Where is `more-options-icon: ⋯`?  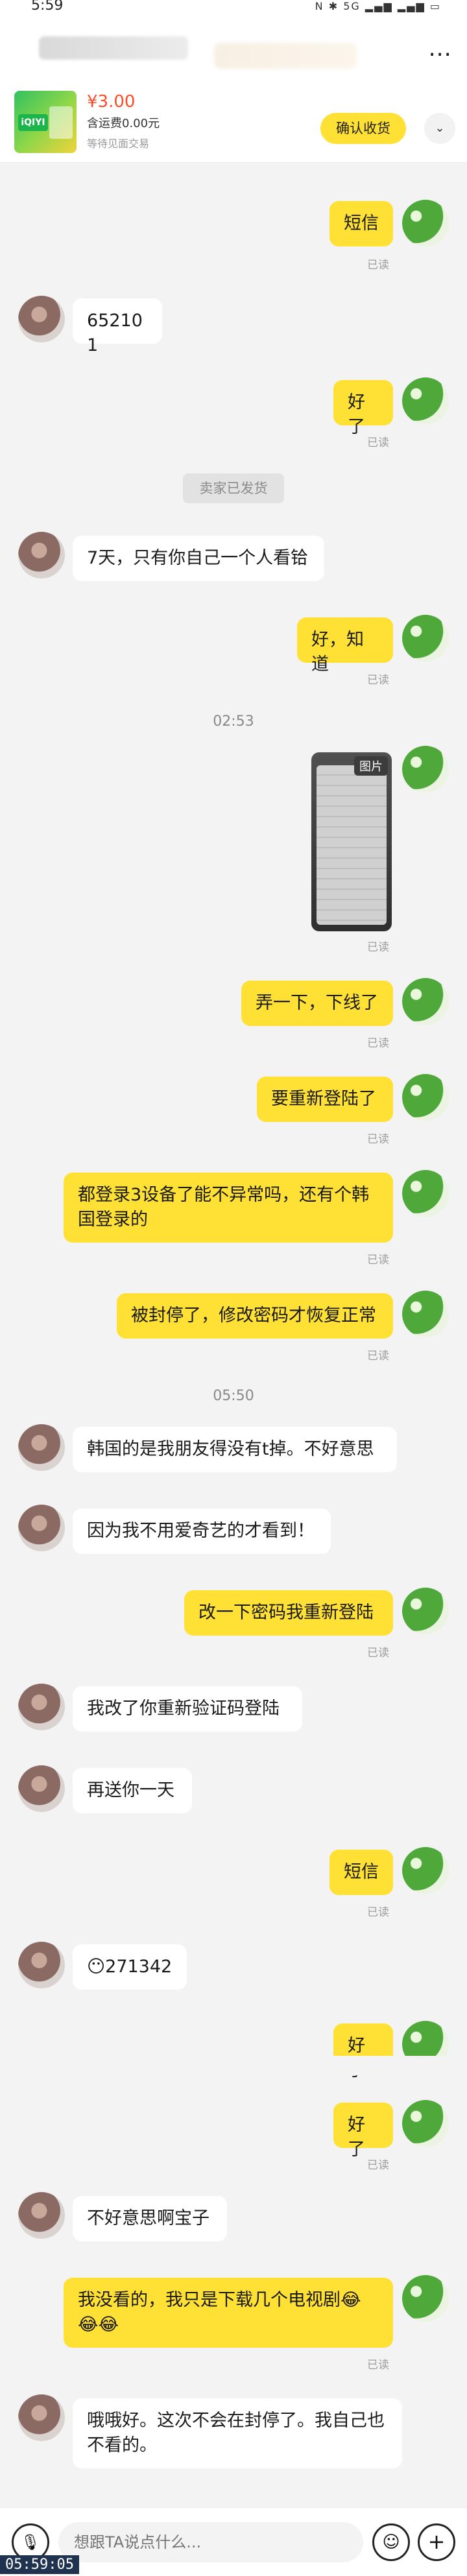 more-options-icon: ⋯ is located at coordinates (439, 54).